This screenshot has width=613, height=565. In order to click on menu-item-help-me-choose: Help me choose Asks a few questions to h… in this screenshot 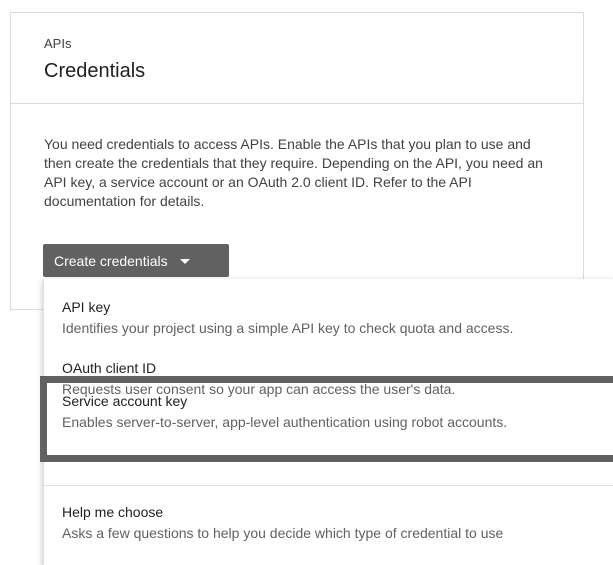, I will do `click(328, 527)`.